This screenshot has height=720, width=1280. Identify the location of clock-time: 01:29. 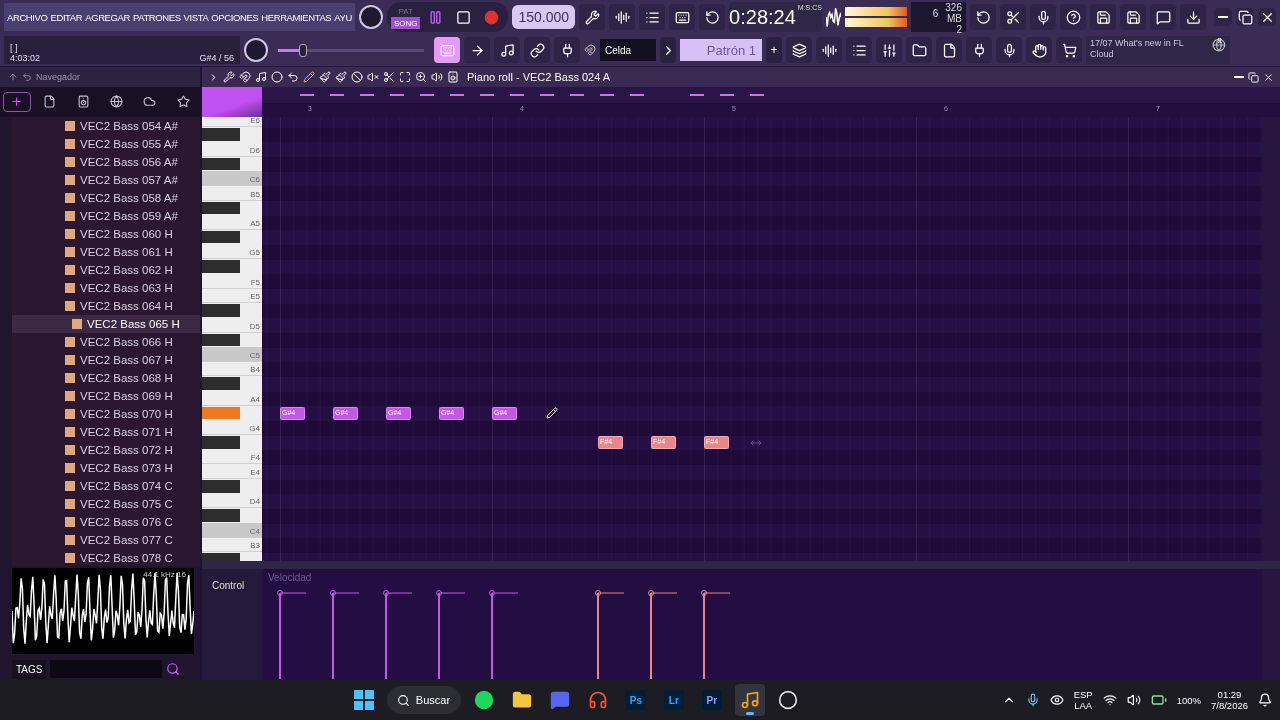
(1229, 694).